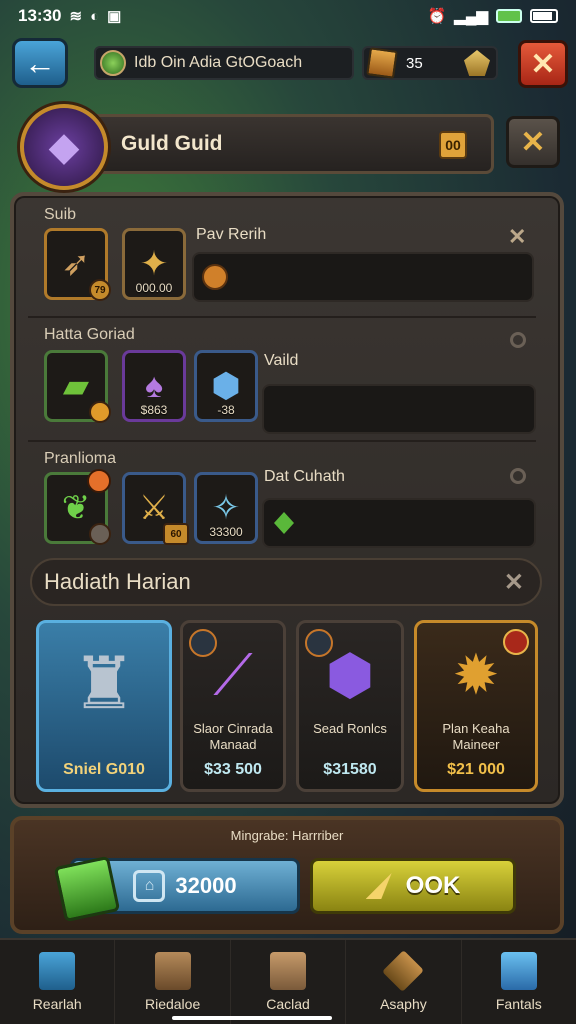 This screenshot has width=576, height=1024. What do you see at coordinates (77, 264) in the screenshot?
I see `item-slot-bow: ➶ 79` at bounding box center [77, 264].